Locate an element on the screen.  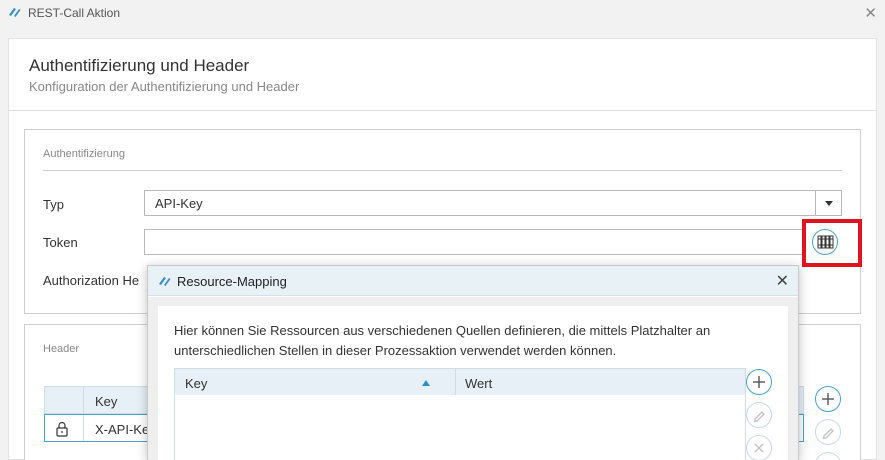
token-input is located at coordinates (474, 242).